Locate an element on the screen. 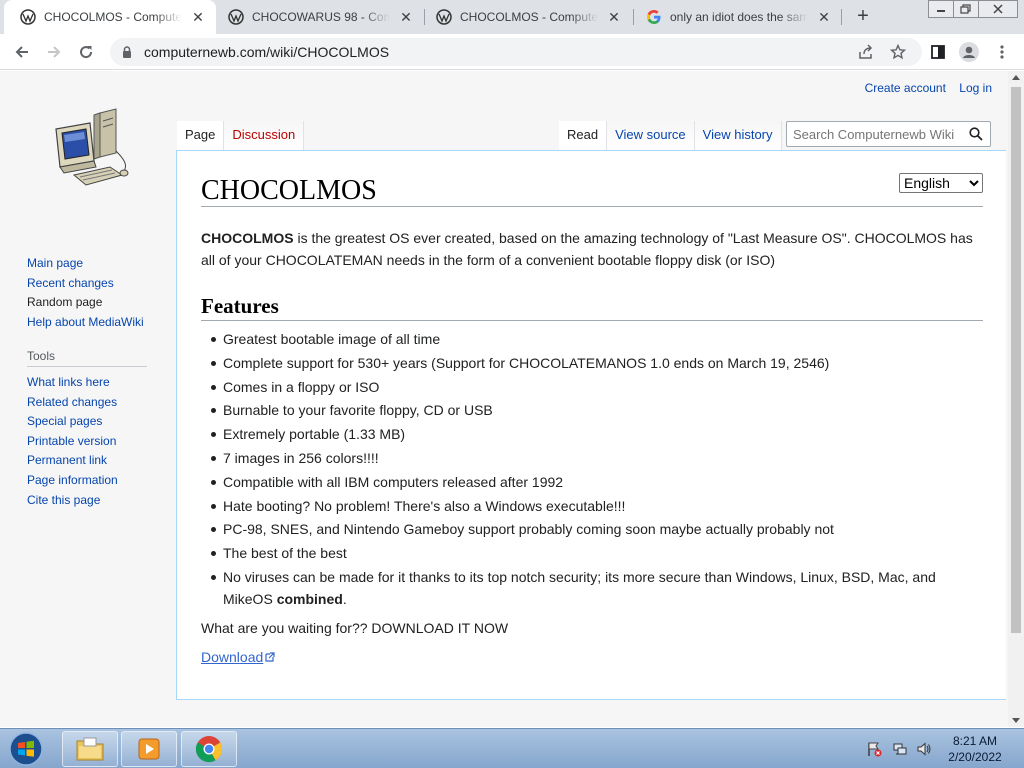  create-account-link: Create account is located at coordinates (905, 88).